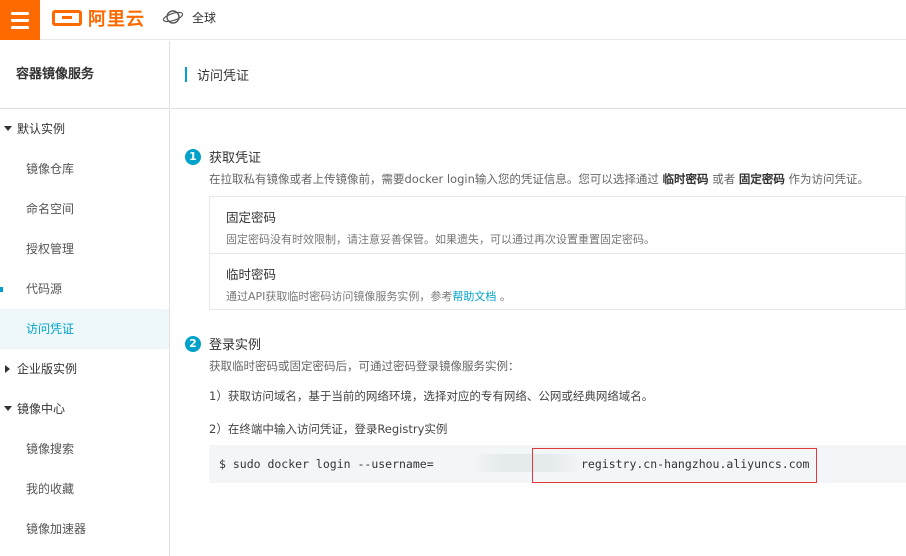 Image resolution: width=906 pixels, height=556 pixels. I want to click on caret-right-icon, so click(7, 369).